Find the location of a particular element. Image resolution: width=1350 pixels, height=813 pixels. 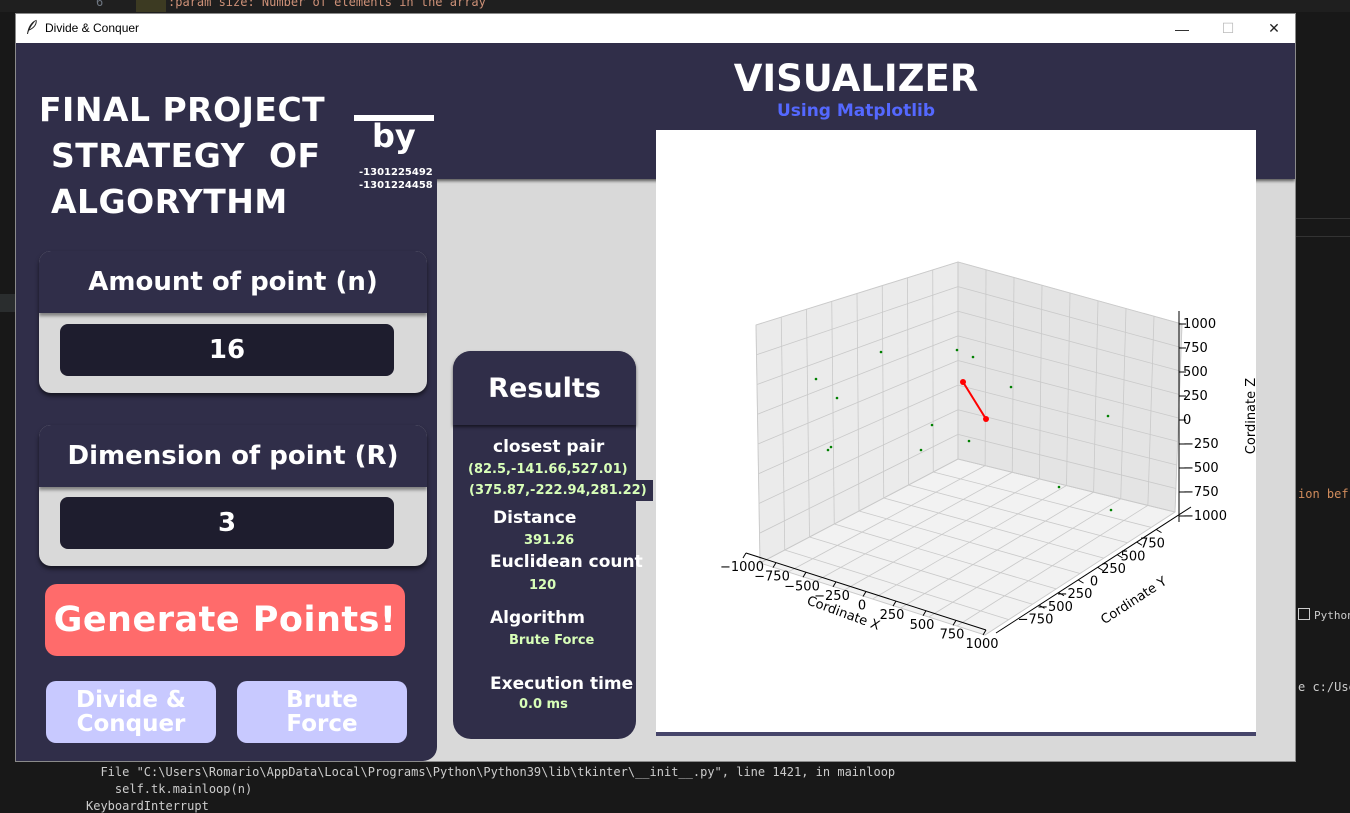

x-tick-label: 750 is located at coordinates (952, 634).